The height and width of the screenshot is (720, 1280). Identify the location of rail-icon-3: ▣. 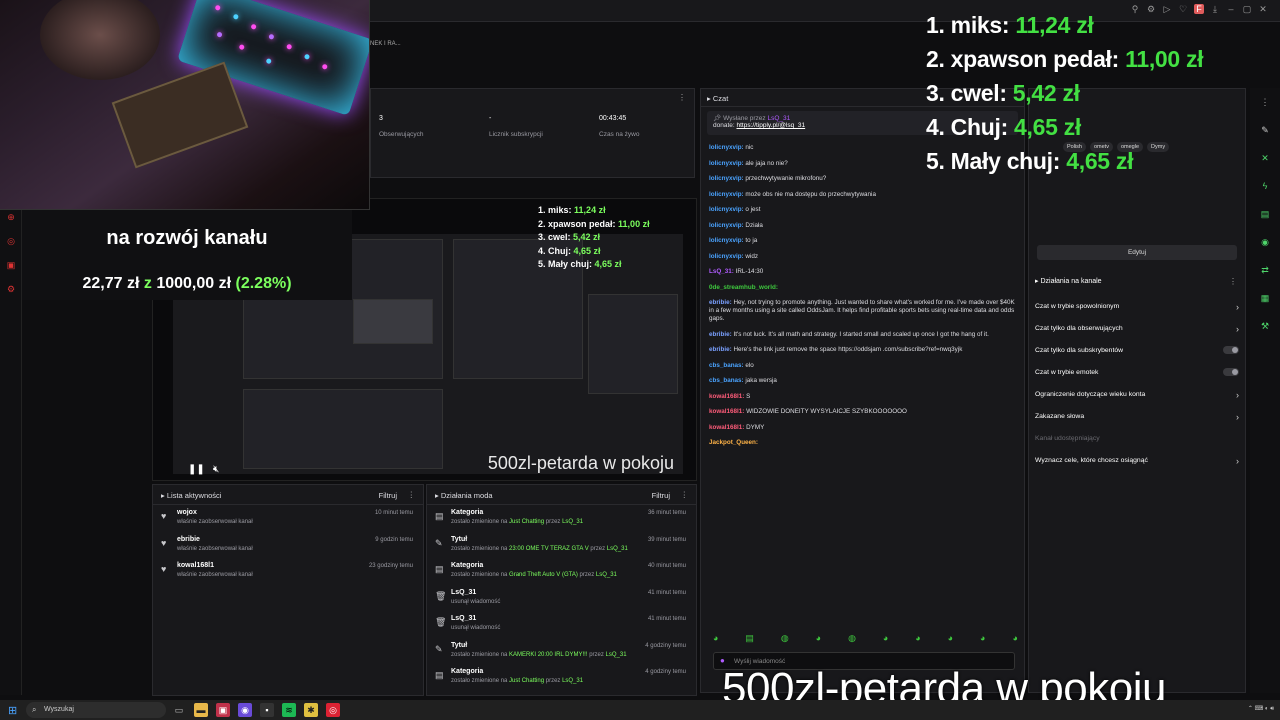
(11, 265).